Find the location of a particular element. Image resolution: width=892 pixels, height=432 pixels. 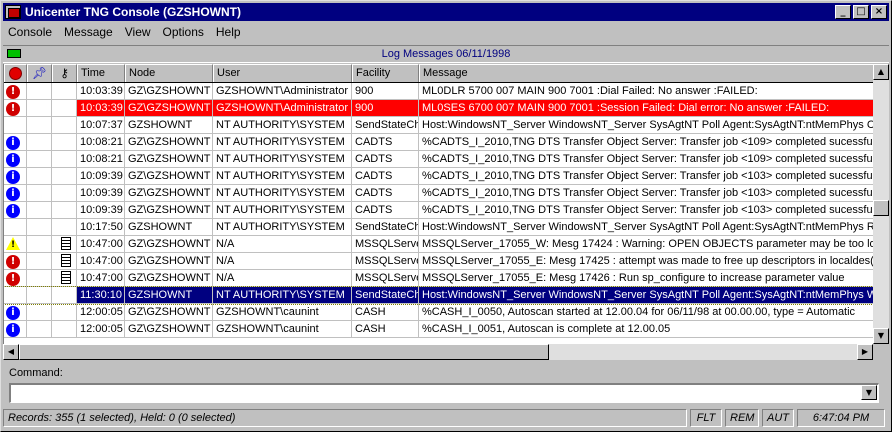

log-title: Log Messages 06/11/1998 is located at coordinates (446, 54).